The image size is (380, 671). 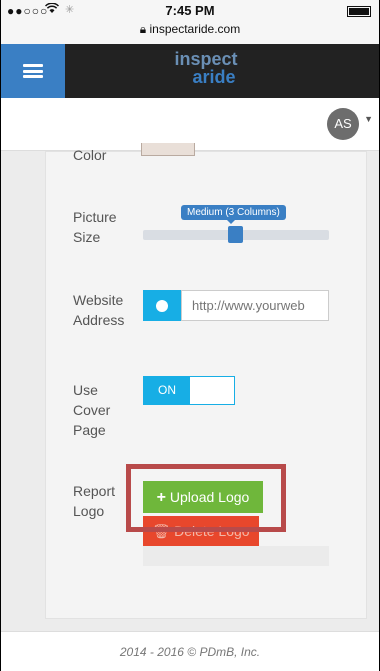 What do you see at coordinates (195, 29) in the screenshot?
I see `address-text: inspectaride.com` at bounding box center [195, 29].